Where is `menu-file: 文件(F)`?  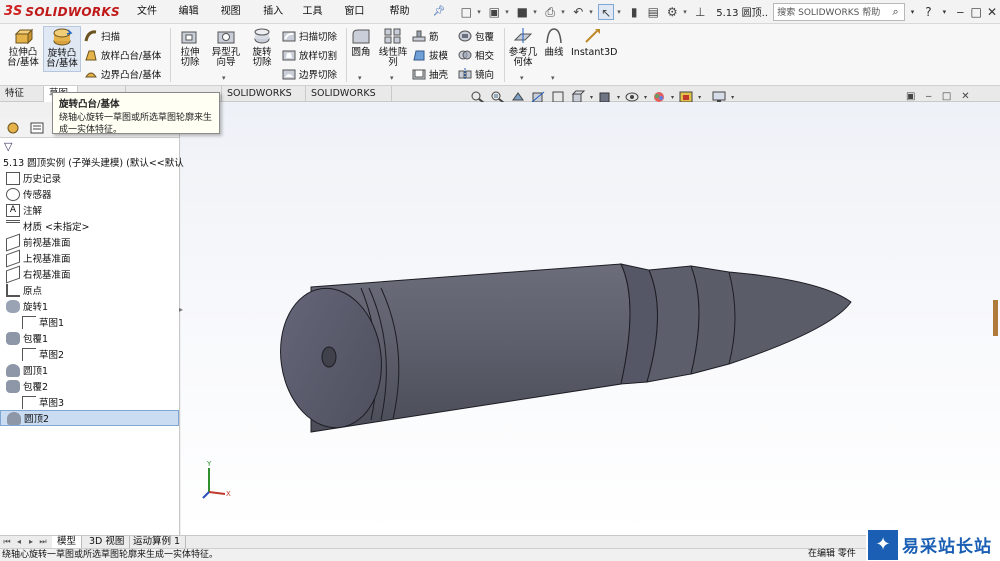 menu-file: 文件(F) is located at coordinates (151, 20).